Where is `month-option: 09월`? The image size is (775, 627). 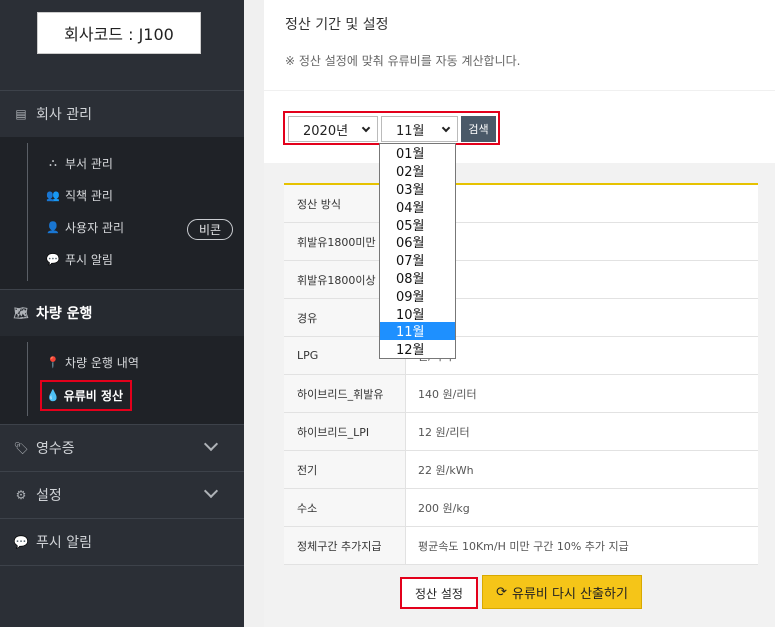 month-option: 09월 is located at coordinates (417, 295).